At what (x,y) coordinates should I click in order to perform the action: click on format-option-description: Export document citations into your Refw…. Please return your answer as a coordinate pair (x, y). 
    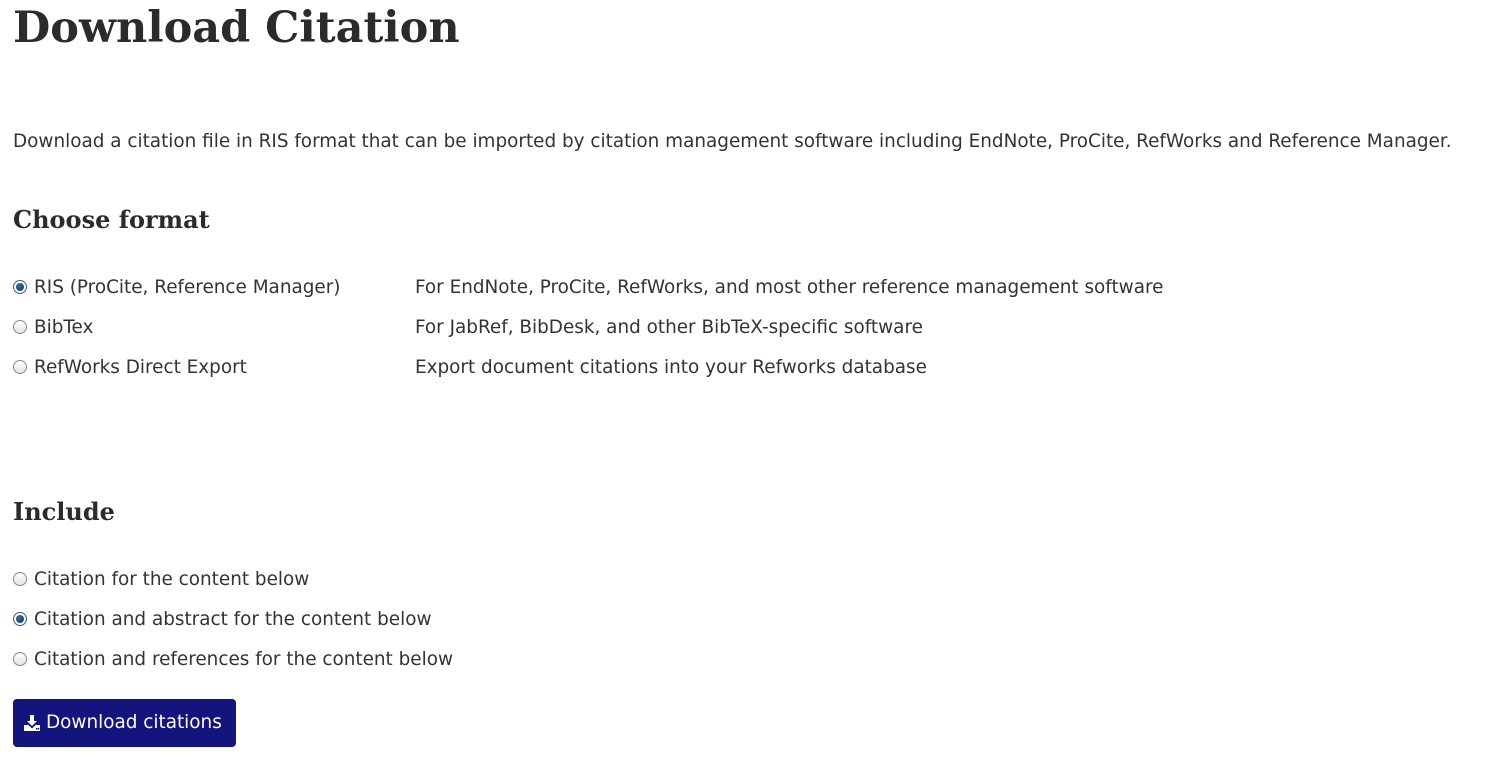
    Looking at the image, I should click on (671, 367).